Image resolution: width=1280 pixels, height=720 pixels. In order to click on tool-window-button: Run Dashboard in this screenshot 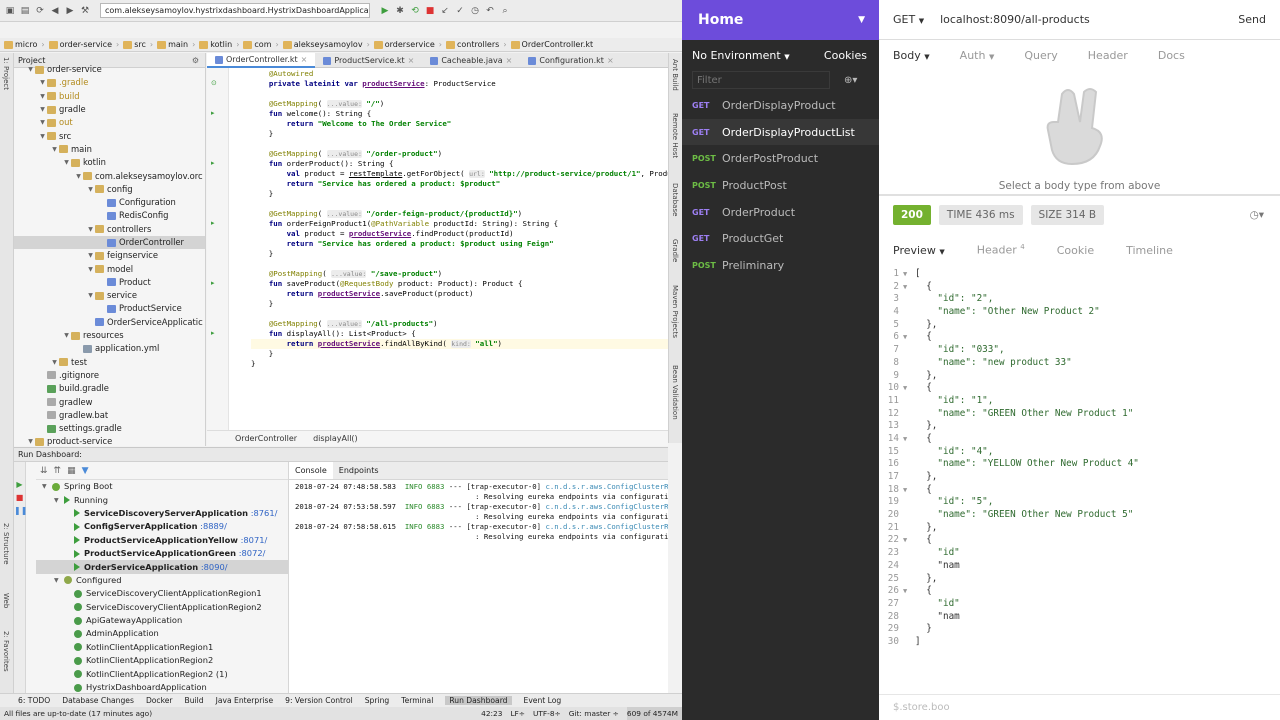, I will do `click(478, 700)`.